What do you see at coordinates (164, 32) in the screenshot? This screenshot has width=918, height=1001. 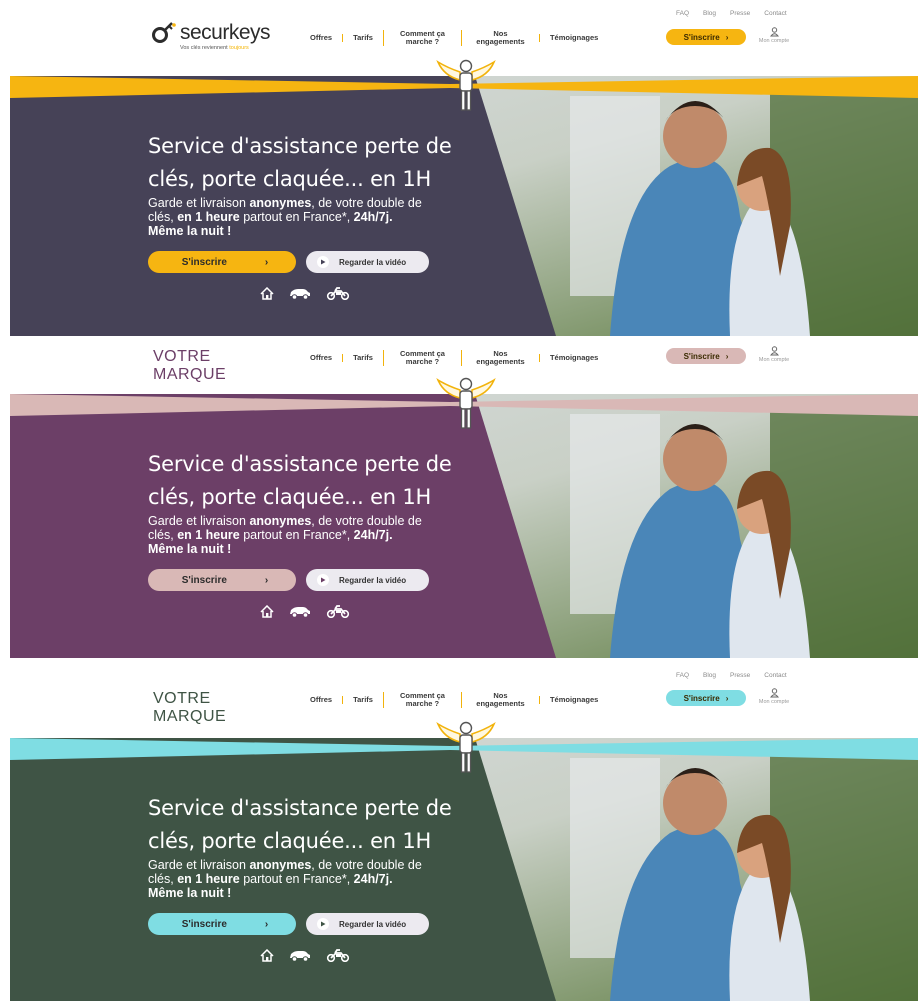 I see `key-logo-icon` at bounding box center [164, 32].